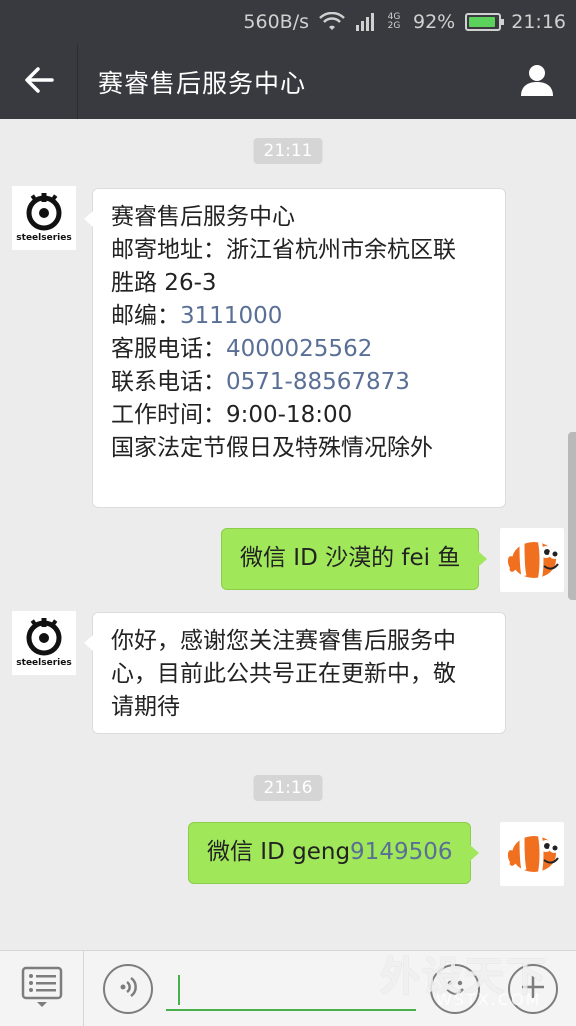  I want to click on message-line: 工作时间：9:00-18:00, so click(232, 415).